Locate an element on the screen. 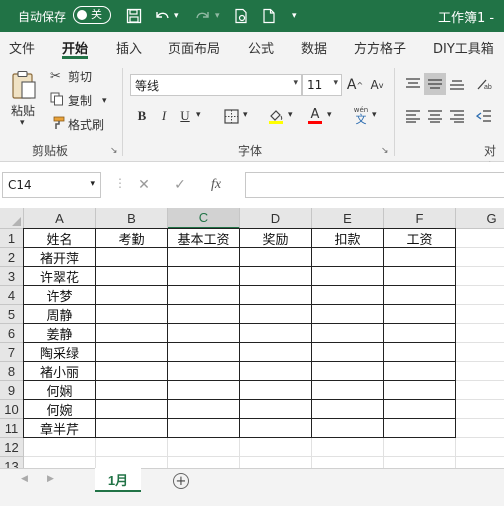  cell-f1: 工资 is located at coordinates (420, 238).